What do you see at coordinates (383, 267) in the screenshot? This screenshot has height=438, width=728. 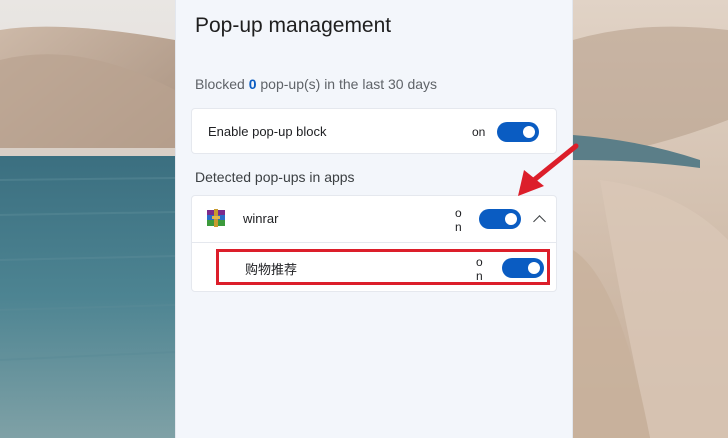 I see `highlight-box` at bounding box center [383, 267].